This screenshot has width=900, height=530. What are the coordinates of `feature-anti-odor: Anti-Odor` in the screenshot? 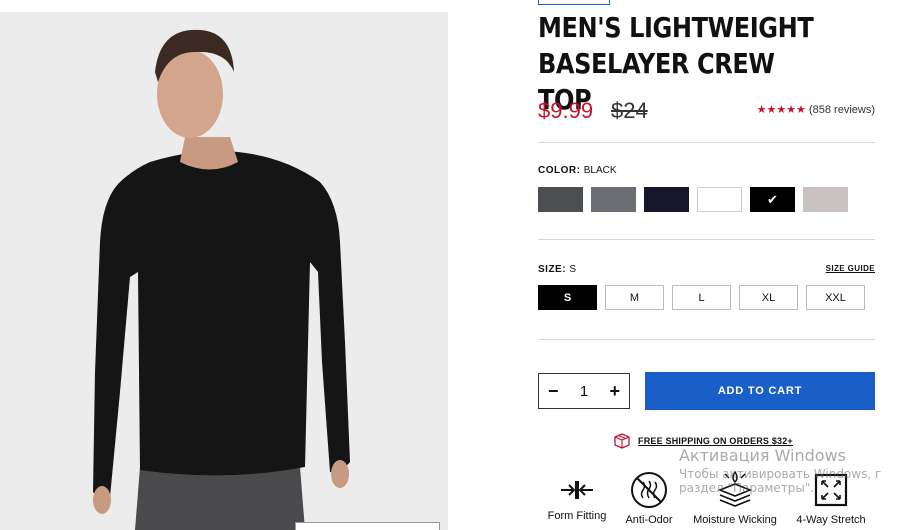 It's located at (649, 498).